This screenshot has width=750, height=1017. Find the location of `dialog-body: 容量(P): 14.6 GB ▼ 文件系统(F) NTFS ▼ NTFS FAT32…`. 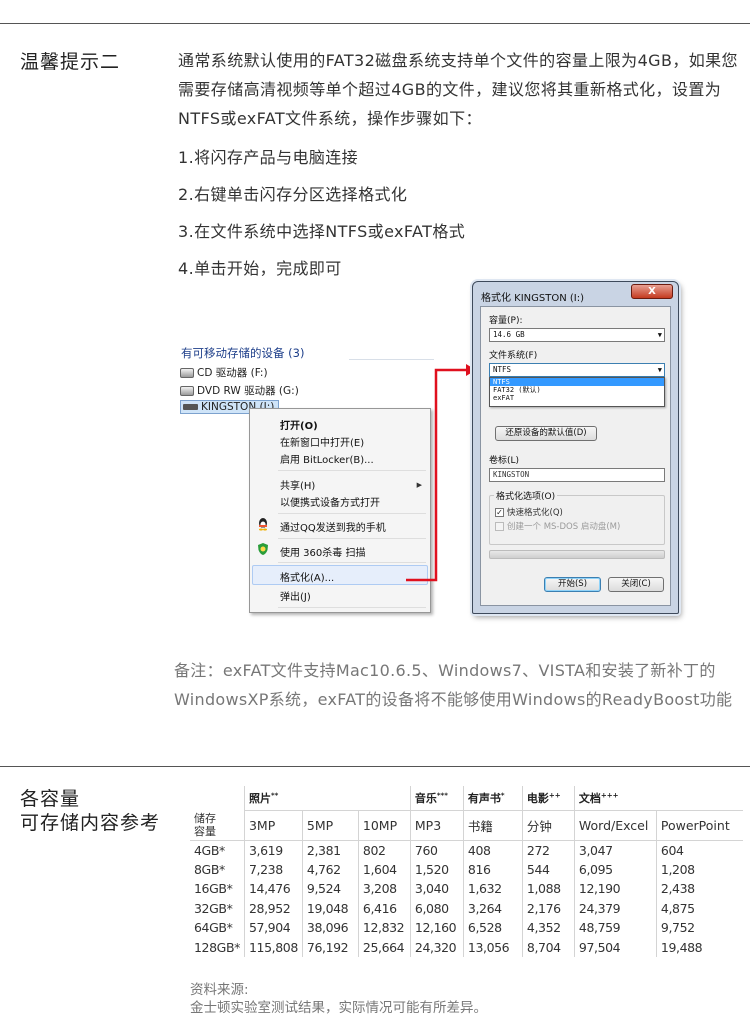

dialog-body: 容量(P): 14.6 GB ▼ 文件系统(F) NTFS ▼ NTFS FAT32… is located at coordinates (575, 456).